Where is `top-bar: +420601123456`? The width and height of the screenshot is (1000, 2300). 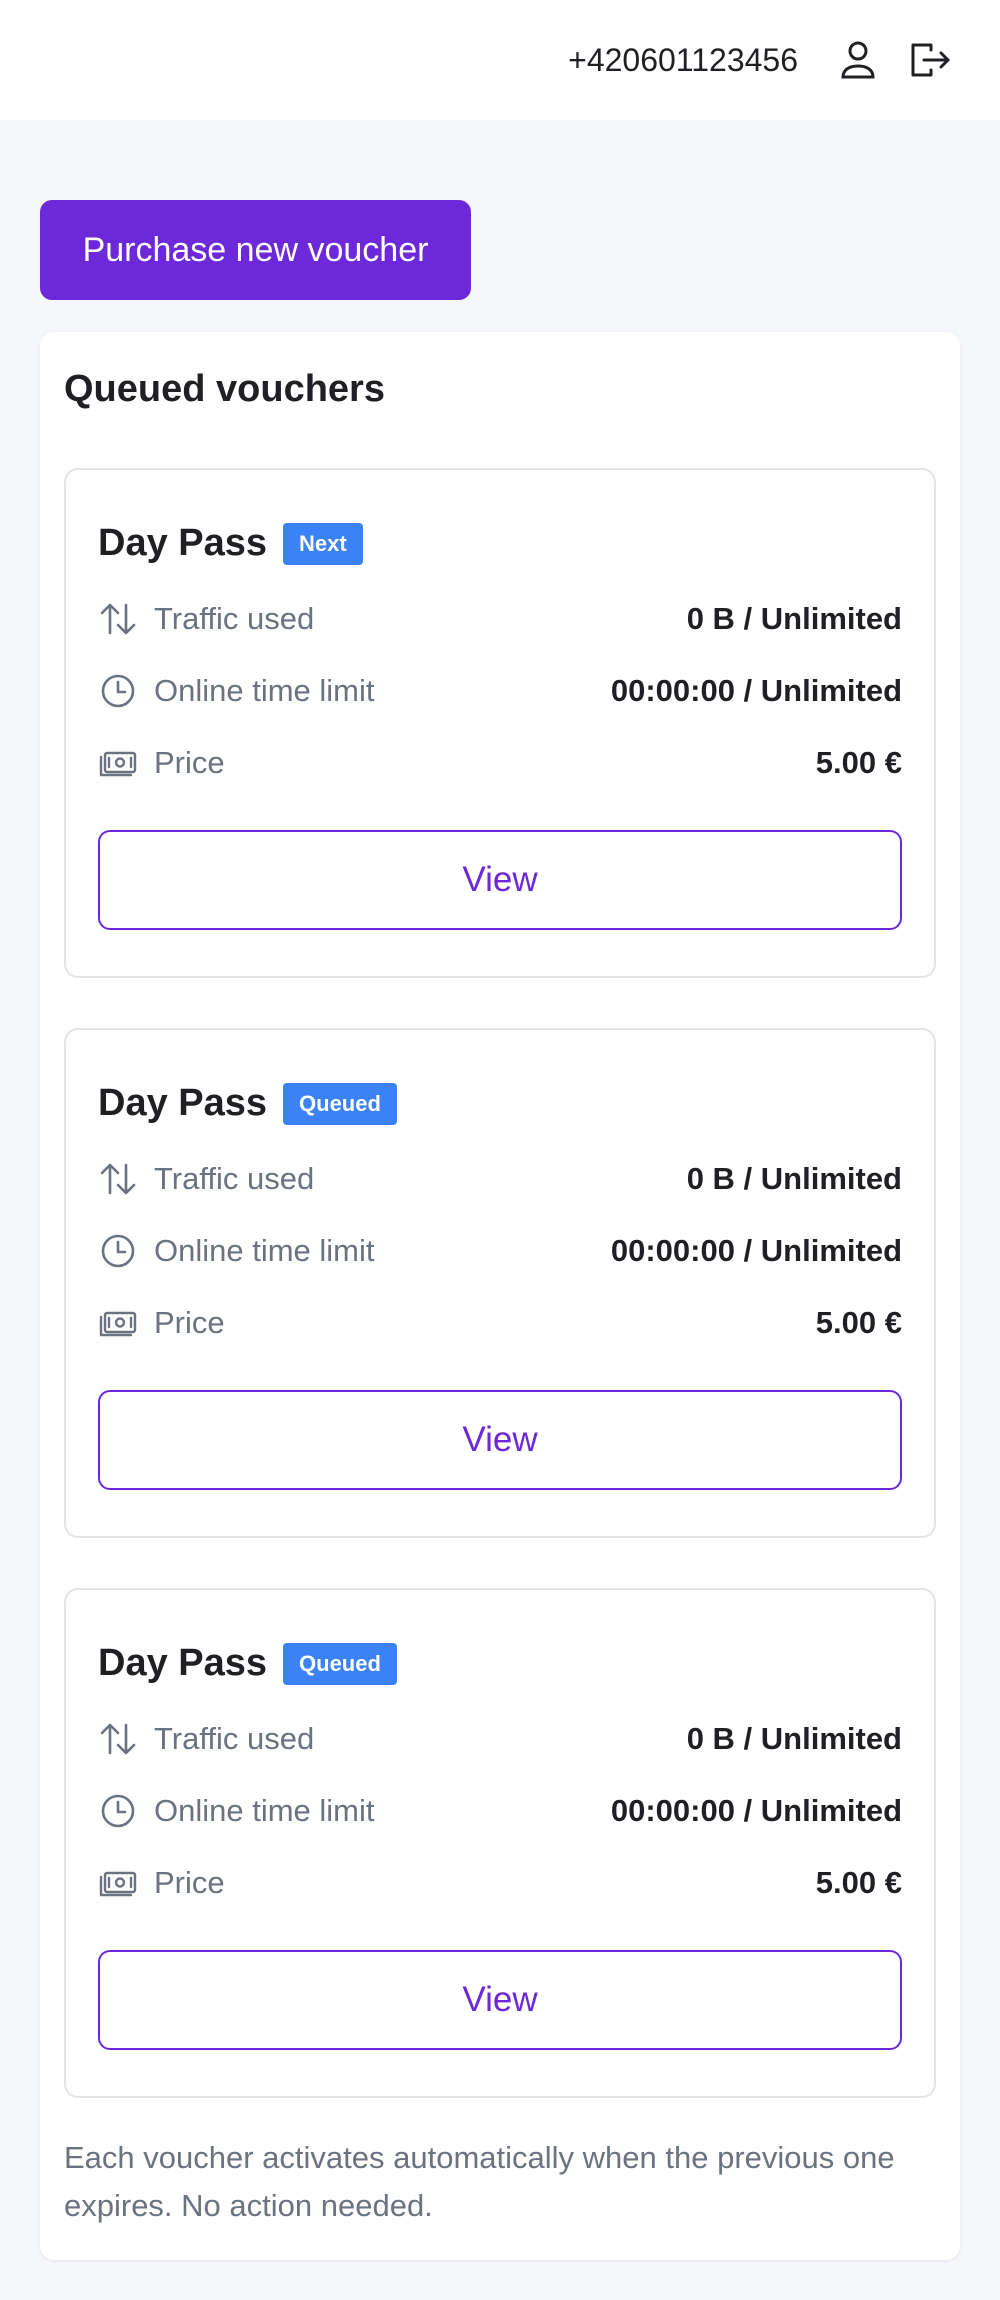
top-bar: +420601123456 is located at coordinates (500, 60).